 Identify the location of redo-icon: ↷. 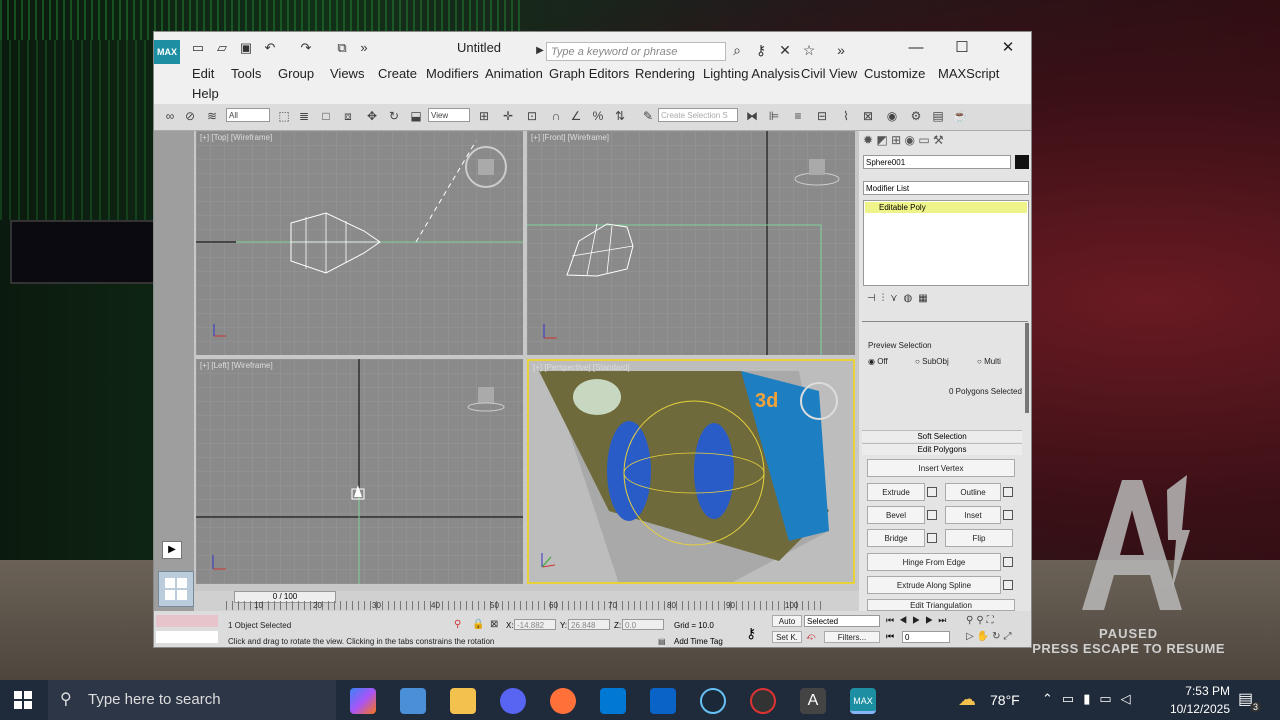
(306, 48).